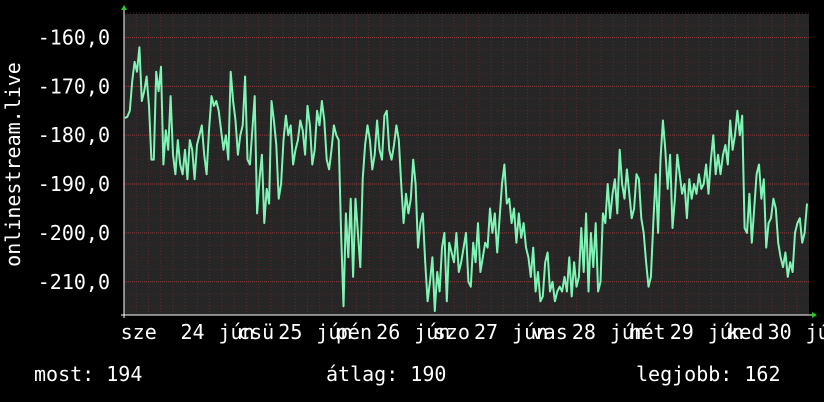  I want to click on x-tick-label: sze, so click(139, 332).